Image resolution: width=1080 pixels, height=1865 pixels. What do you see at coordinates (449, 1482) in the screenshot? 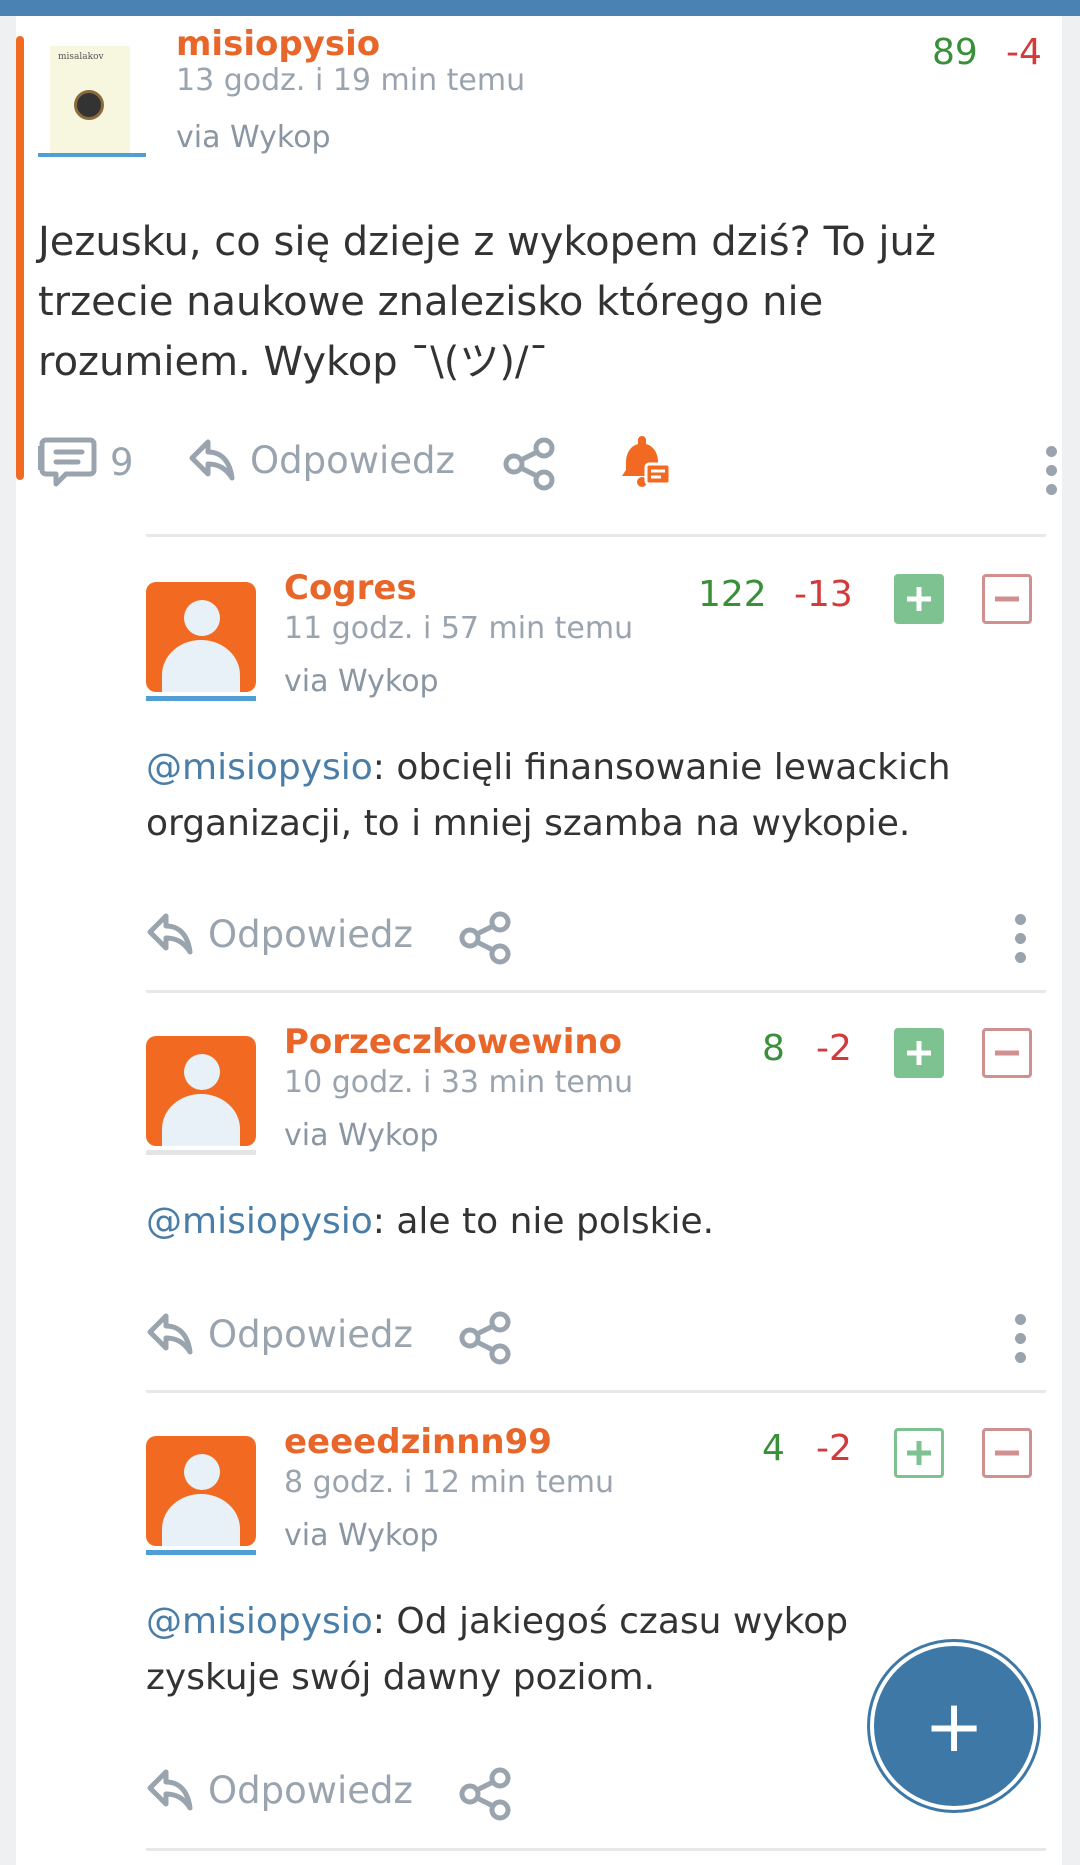
I see `reply-timestamp: 8 godz. i 12 min temu` at bounding box center [449, 1482].